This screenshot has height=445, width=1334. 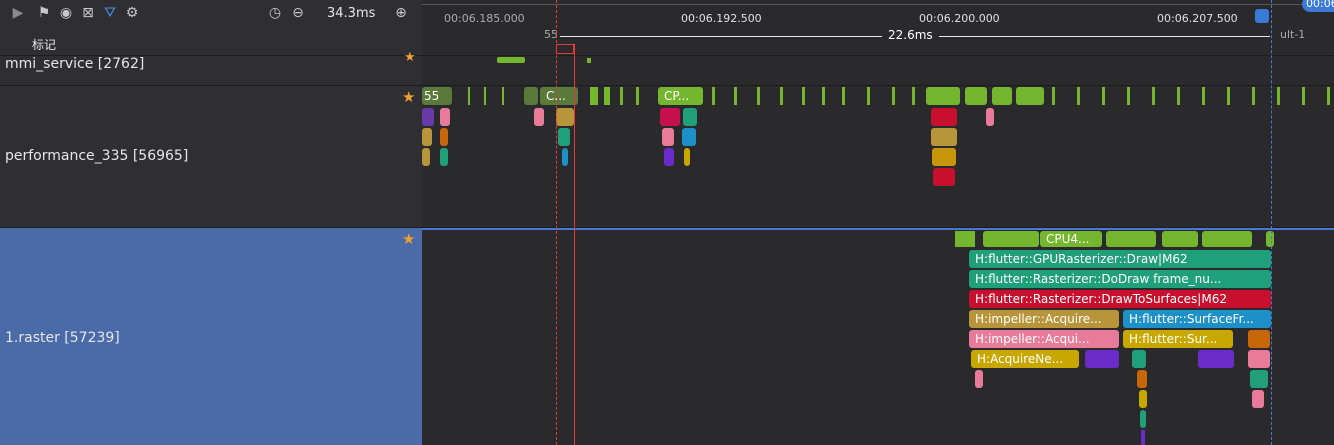 What do you see at coordinates (66, 13) in the screenshot?
I see `circle-arrow-icon: ◉` at bounding box center [66, 13].